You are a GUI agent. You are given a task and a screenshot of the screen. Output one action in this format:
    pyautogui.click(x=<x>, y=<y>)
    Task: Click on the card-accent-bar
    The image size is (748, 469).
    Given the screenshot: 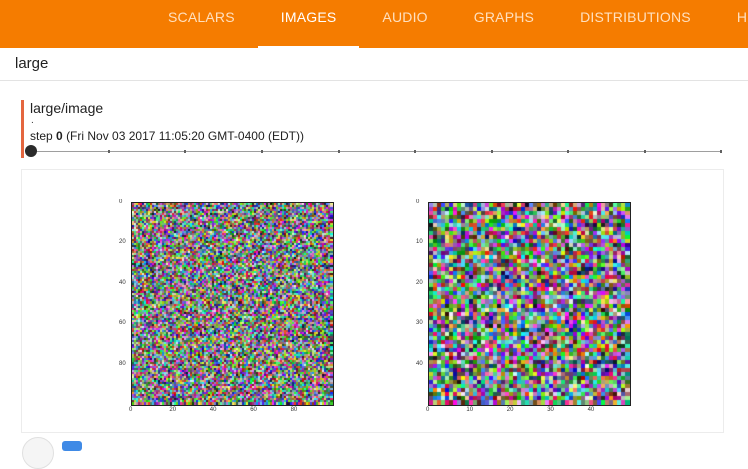 What is the action you would take?
    pyautogui.click(x=22, y=129)
    